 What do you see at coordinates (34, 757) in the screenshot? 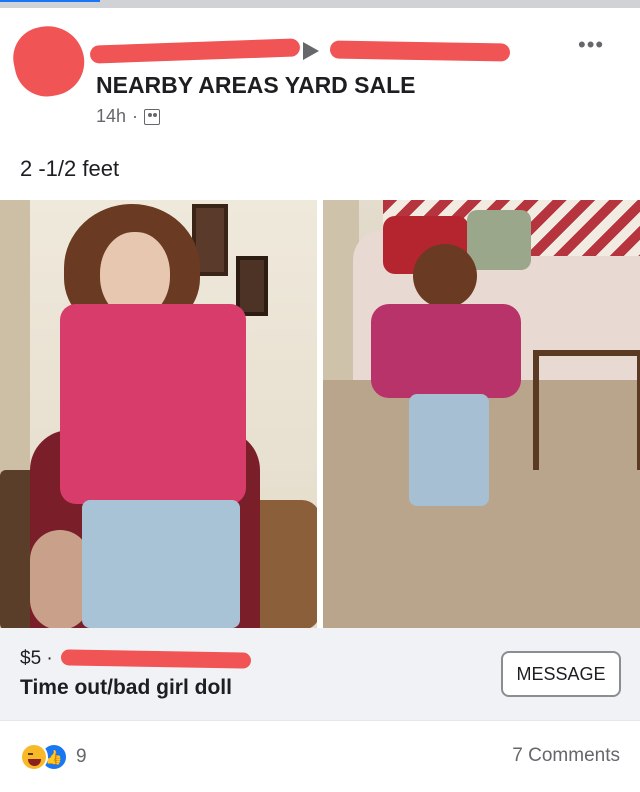
I see `haha-icon` at bounding box center [34, 757].